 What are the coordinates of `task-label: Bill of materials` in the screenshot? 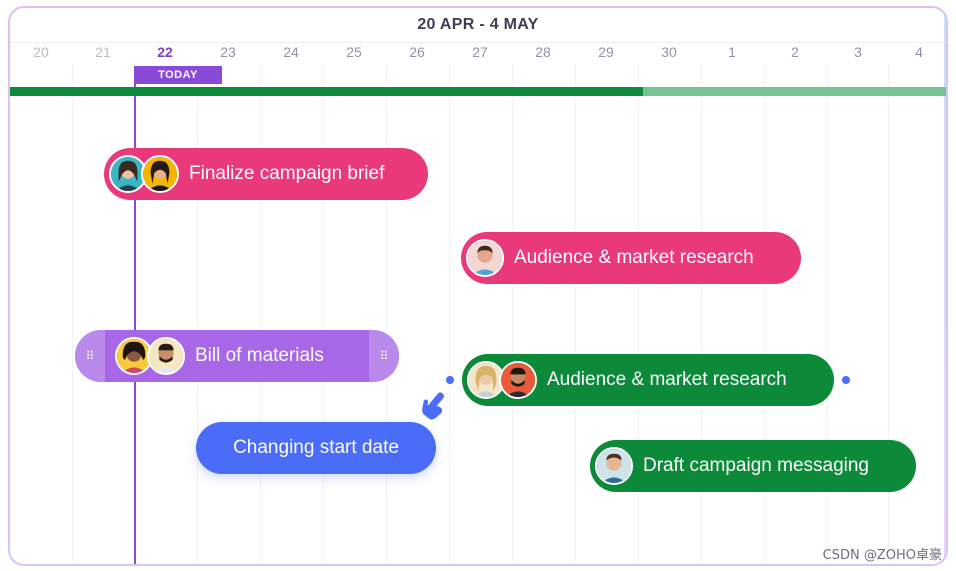 It's located at (259, 355).